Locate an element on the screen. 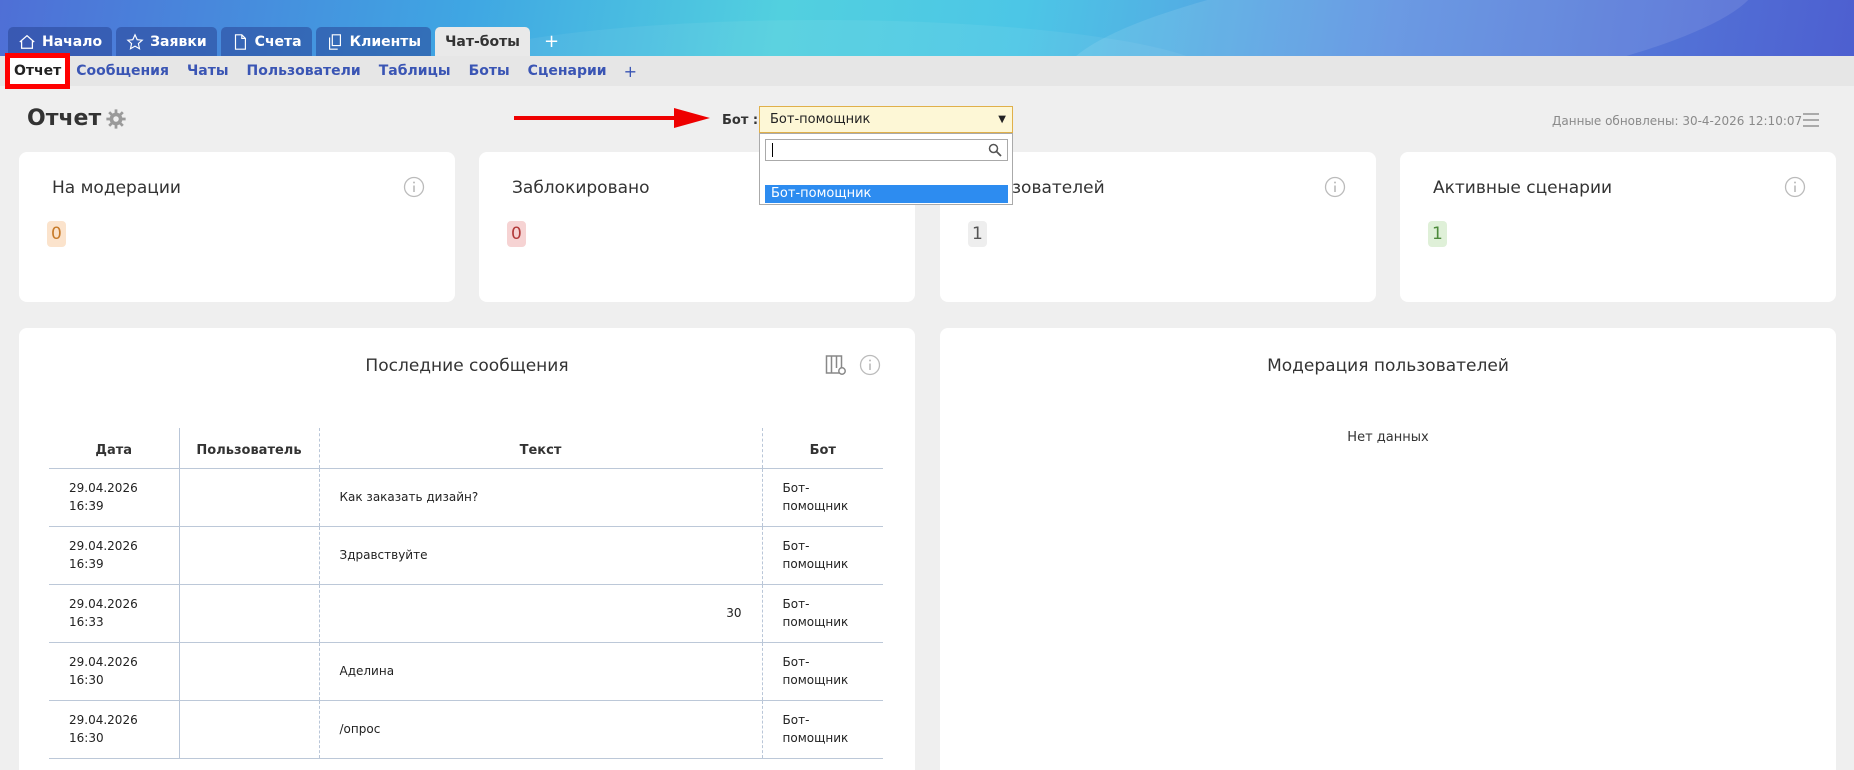 The height and width of the screenshot is (770, 1854). copy-icon is located at coordinates (334, 41).